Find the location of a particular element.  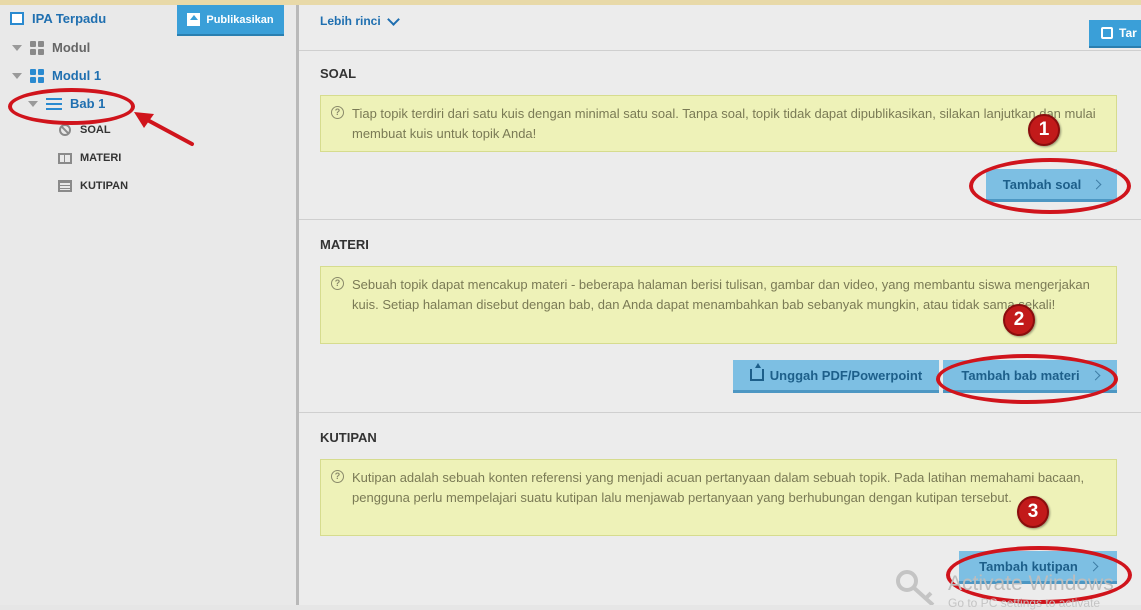

add-question-button: Tambah soal is located at coordinates (1051, 185).